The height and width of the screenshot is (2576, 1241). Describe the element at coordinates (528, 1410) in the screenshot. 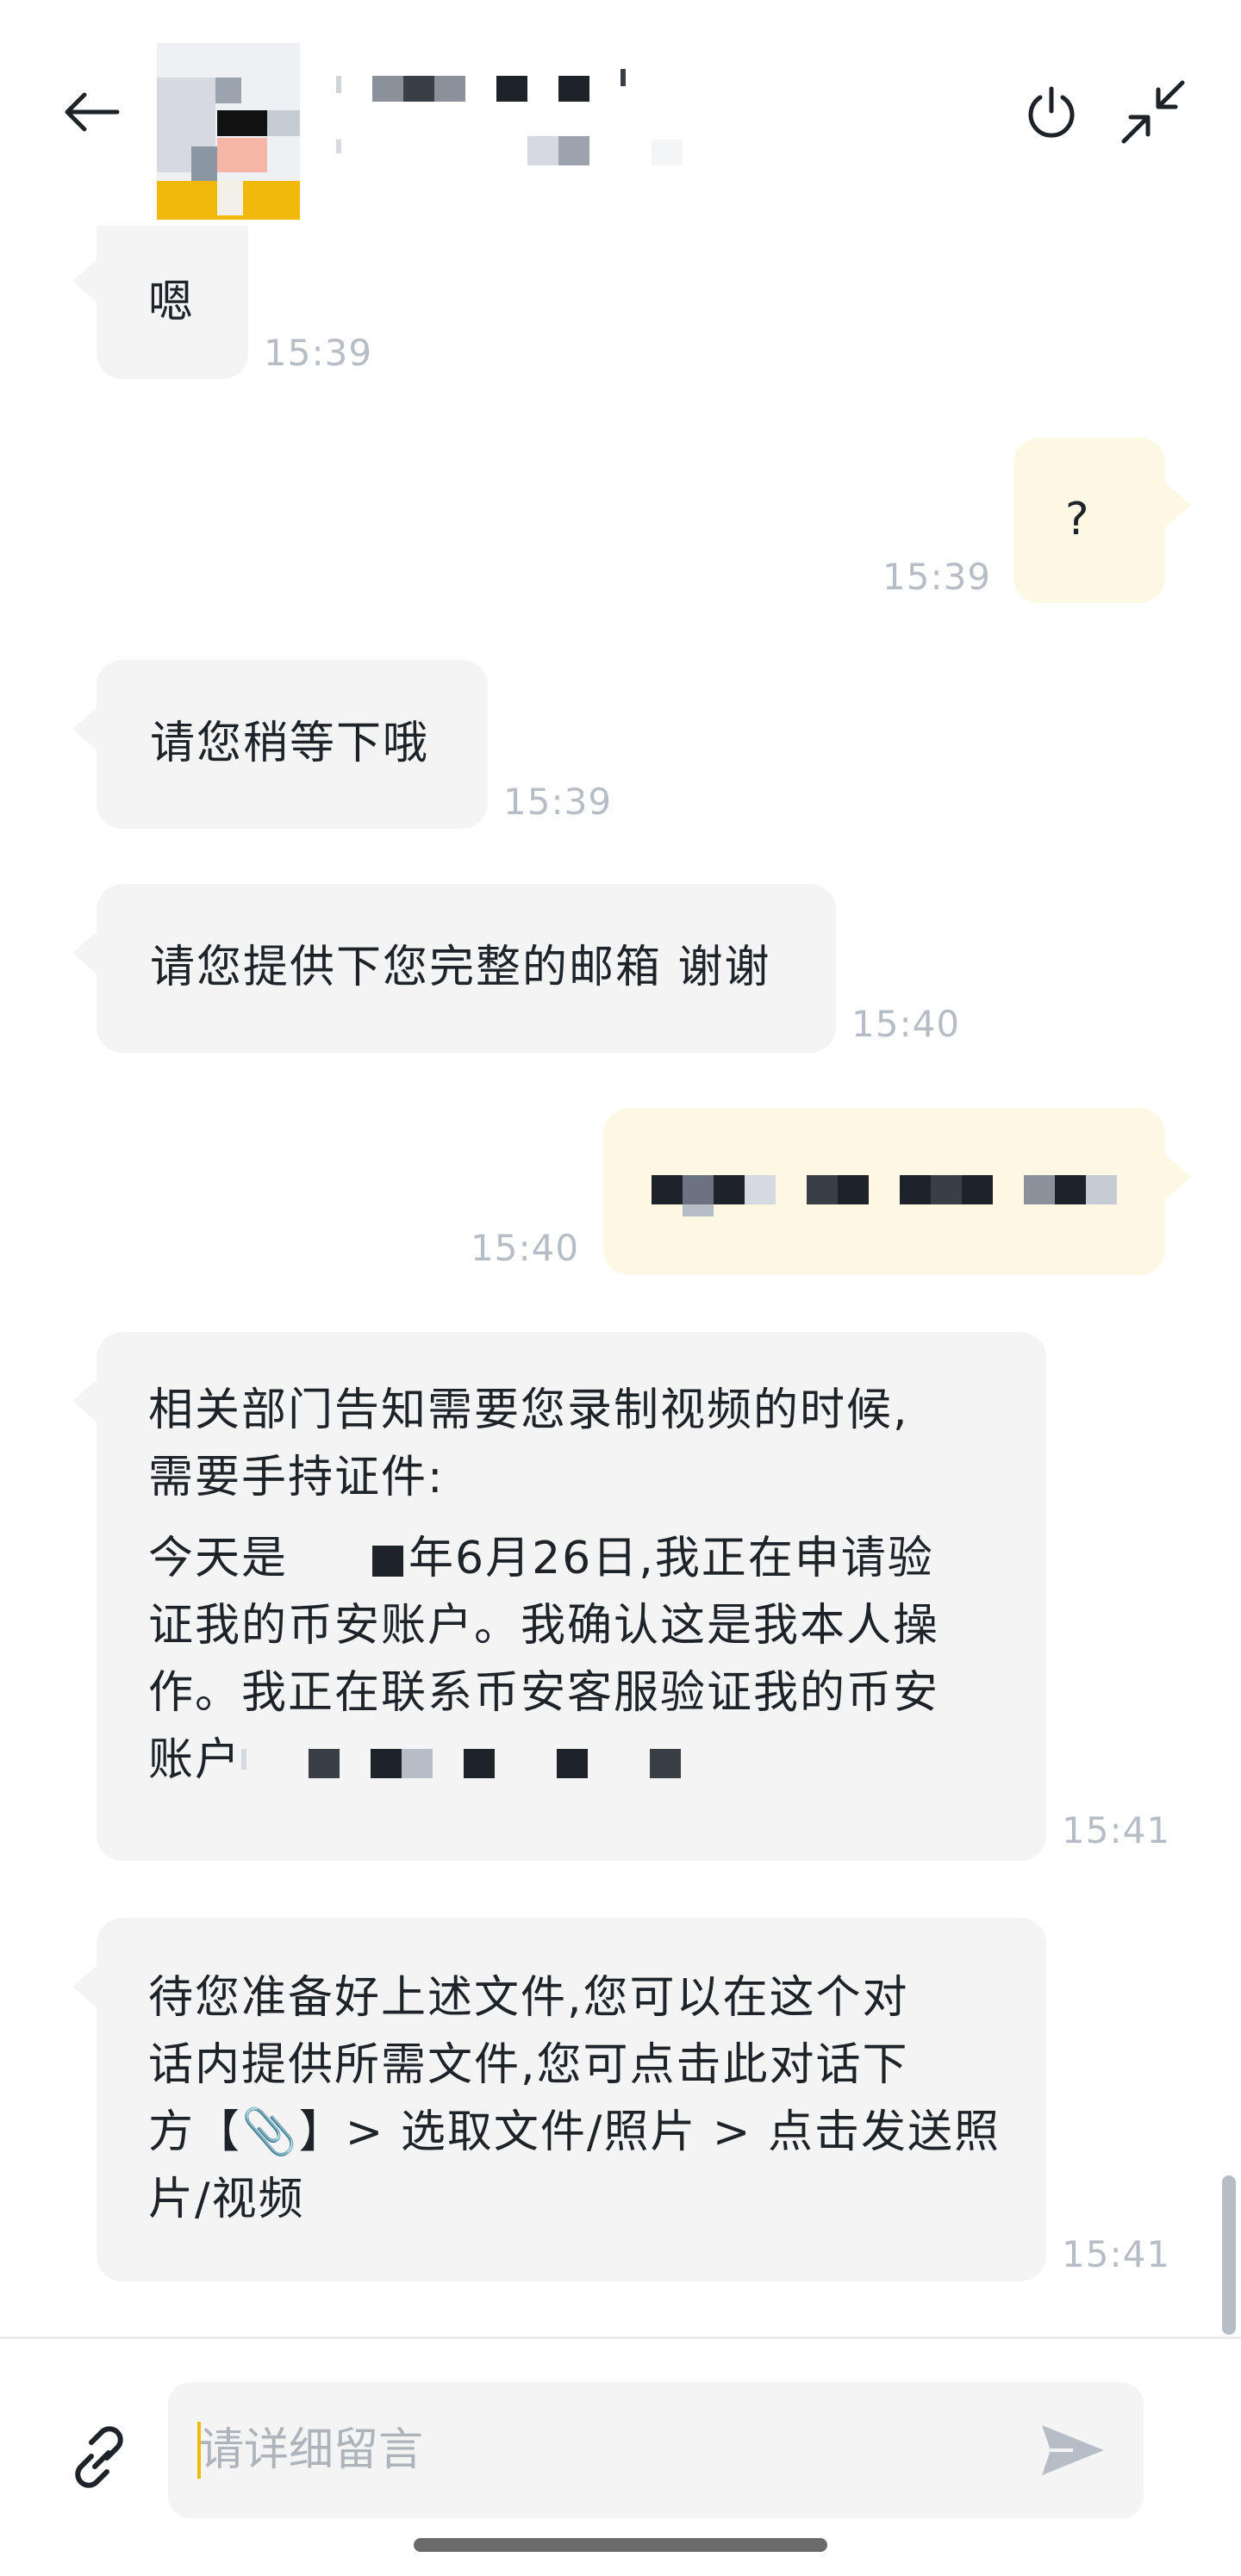

I see `message-line: 相关部门告知需要您录制视频的时候,` at that location.